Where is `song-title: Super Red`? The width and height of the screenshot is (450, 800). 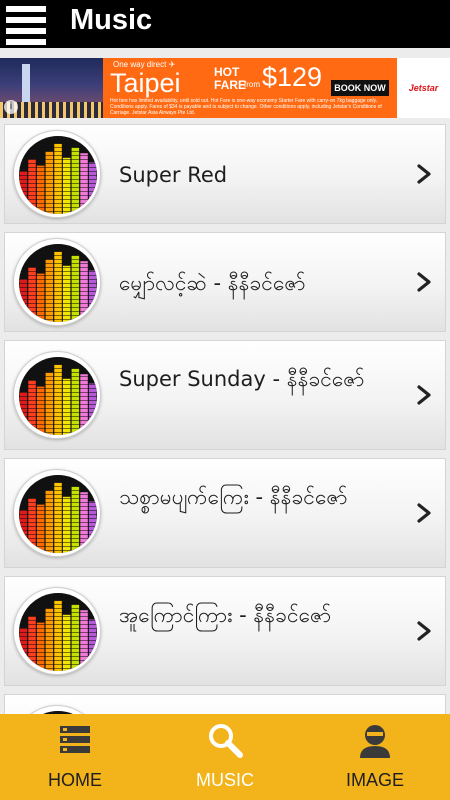 song-title: Super Red is located at coordinates (173, 175).